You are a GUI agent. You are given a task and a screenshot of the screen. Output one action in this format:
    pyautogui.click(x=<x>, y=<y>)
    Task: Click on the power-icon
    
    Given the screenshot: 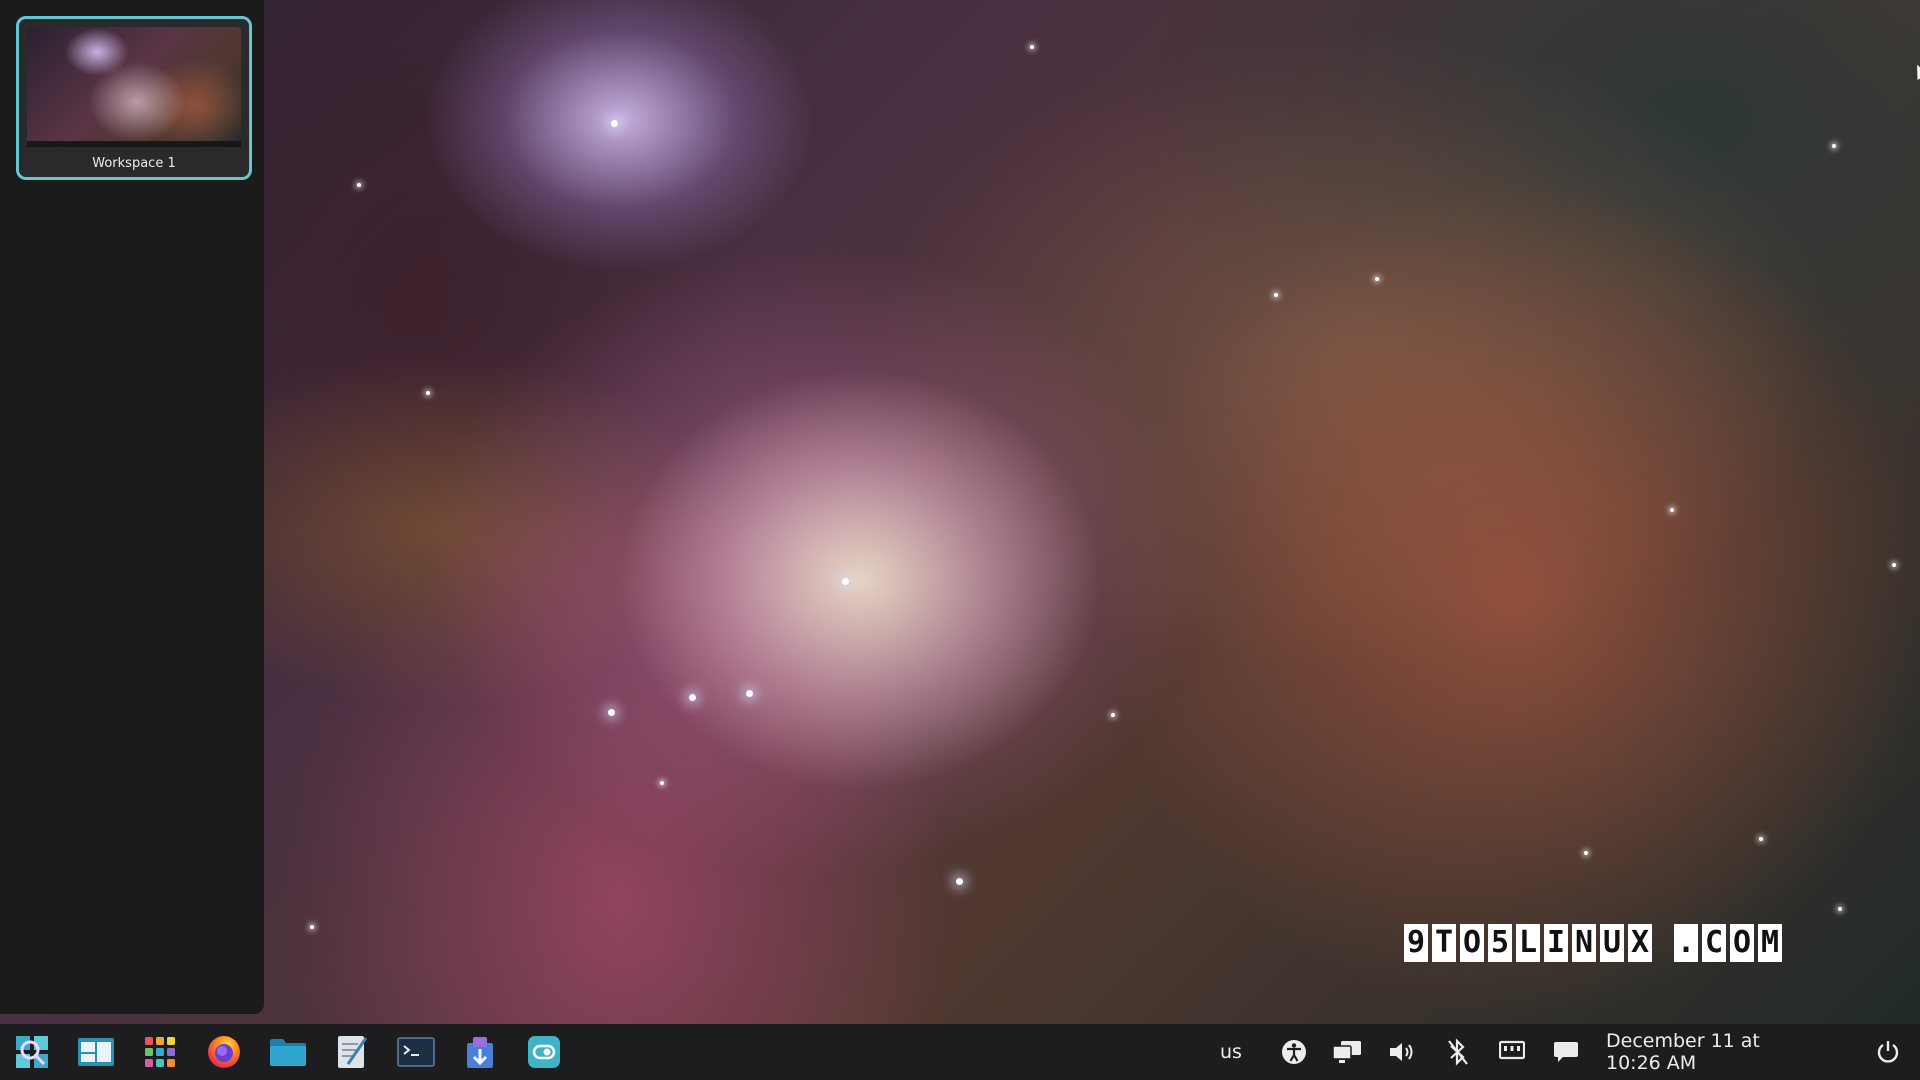 What is the action you would take?
    pyautogui.click(x=1888, y=1052)
    